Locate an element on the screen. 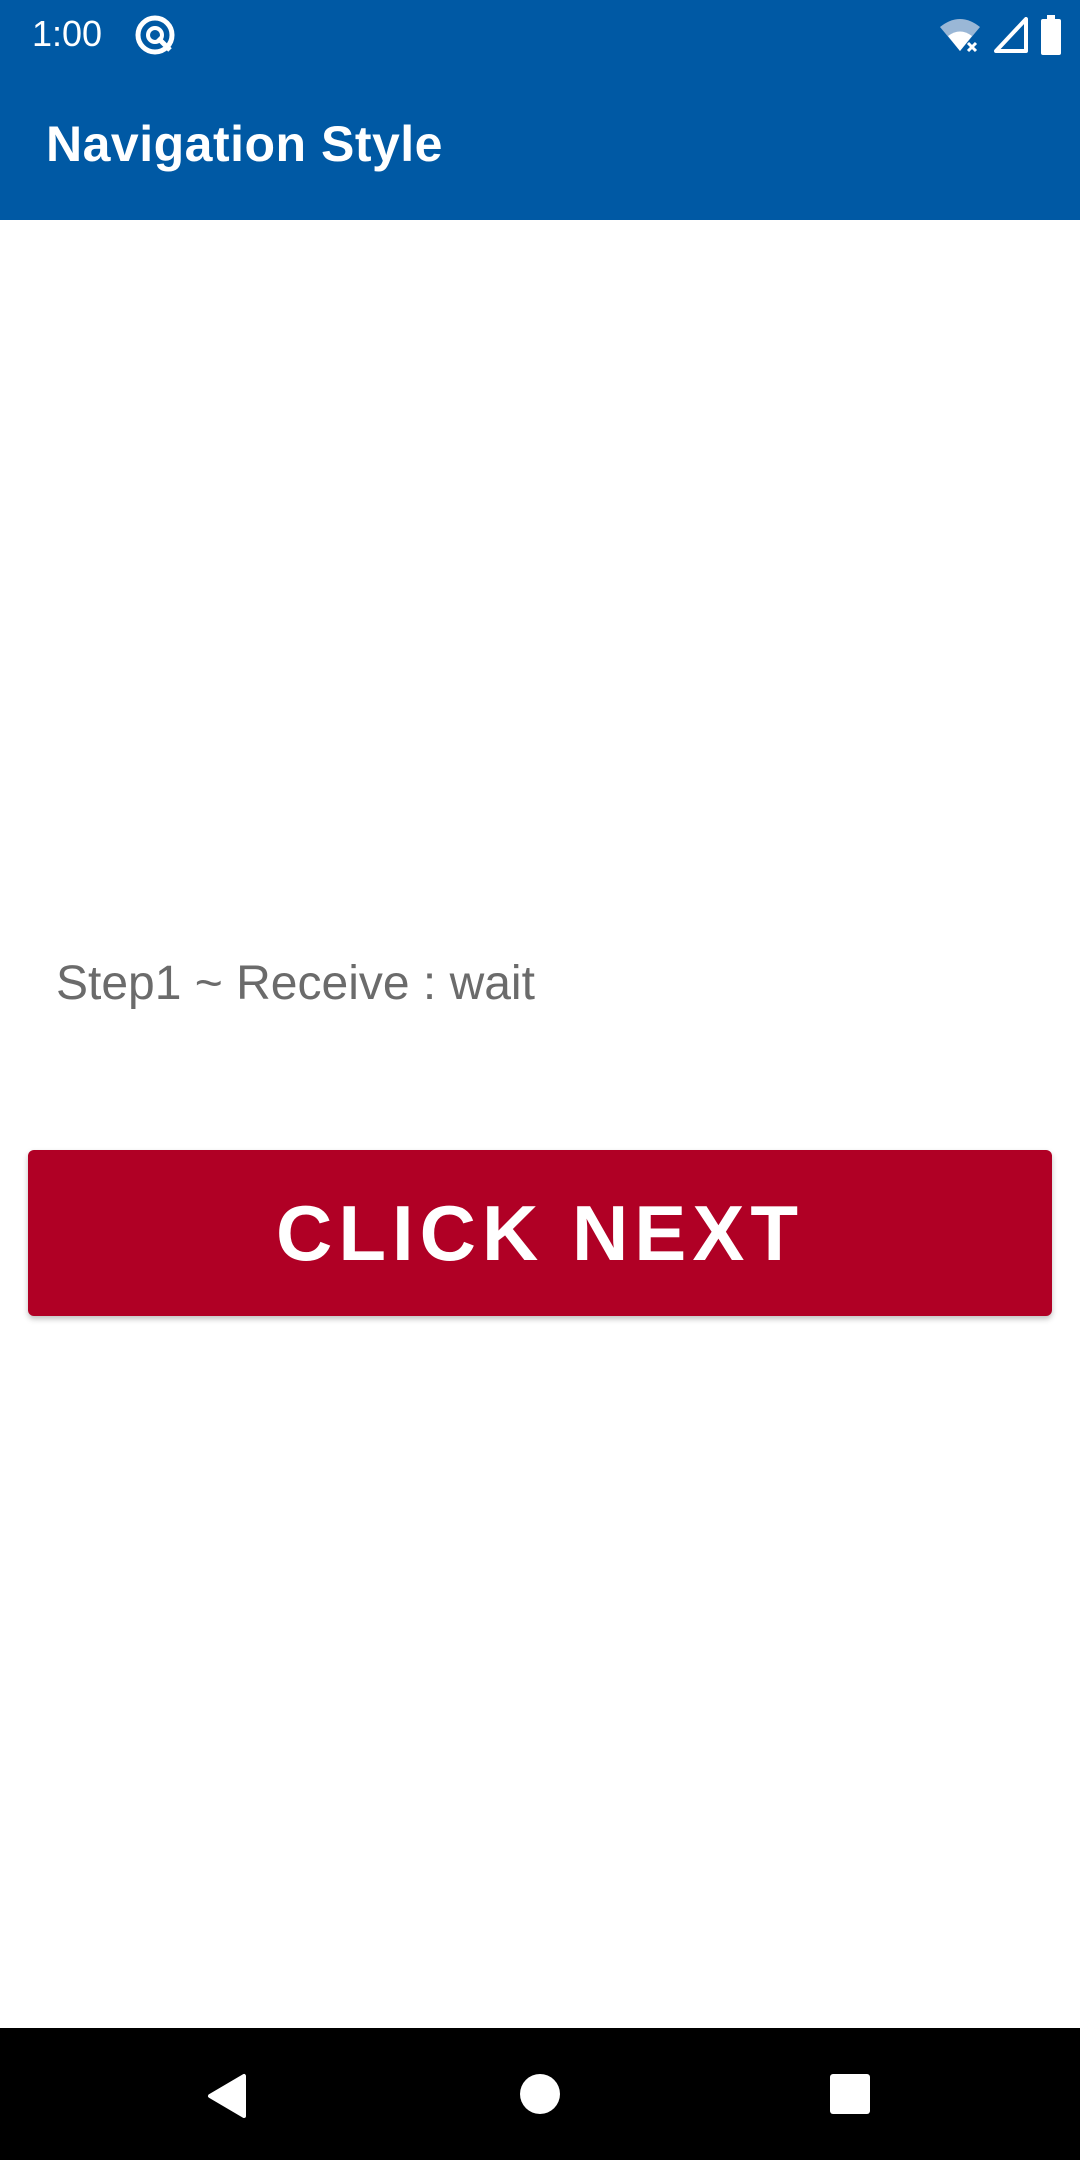 This screenshot has width=1080, height=2160. status-time: 1:00 is located at coordinates (67, 33).